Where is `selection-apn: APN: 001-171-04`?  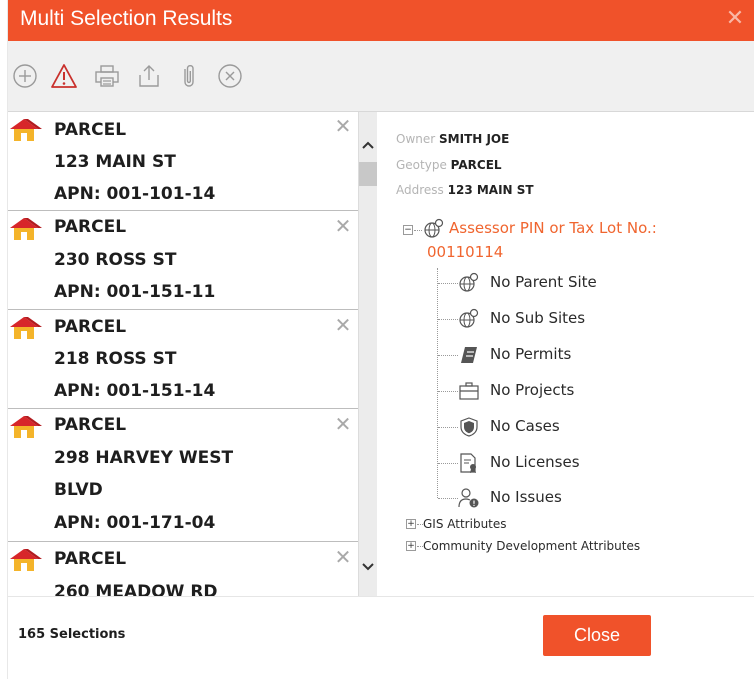
selection-apn: APN: 001-171-04 is located at coordinates (135, 523).